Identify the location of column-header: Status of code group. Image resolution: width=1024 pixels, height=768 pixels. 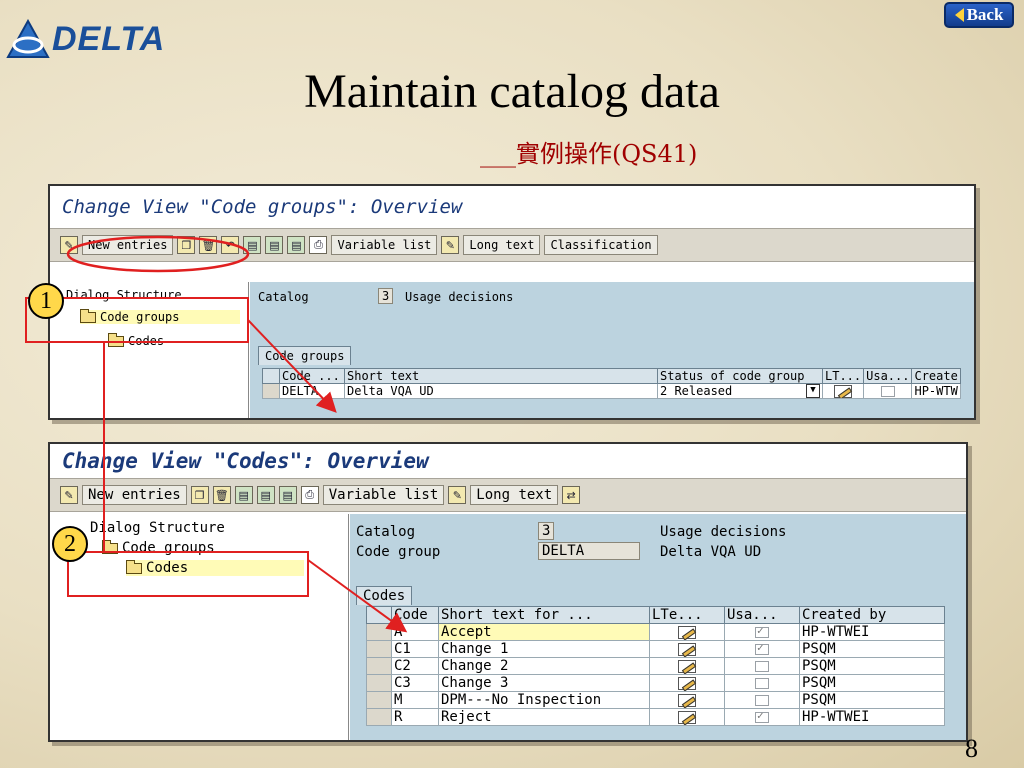
(740, 376).